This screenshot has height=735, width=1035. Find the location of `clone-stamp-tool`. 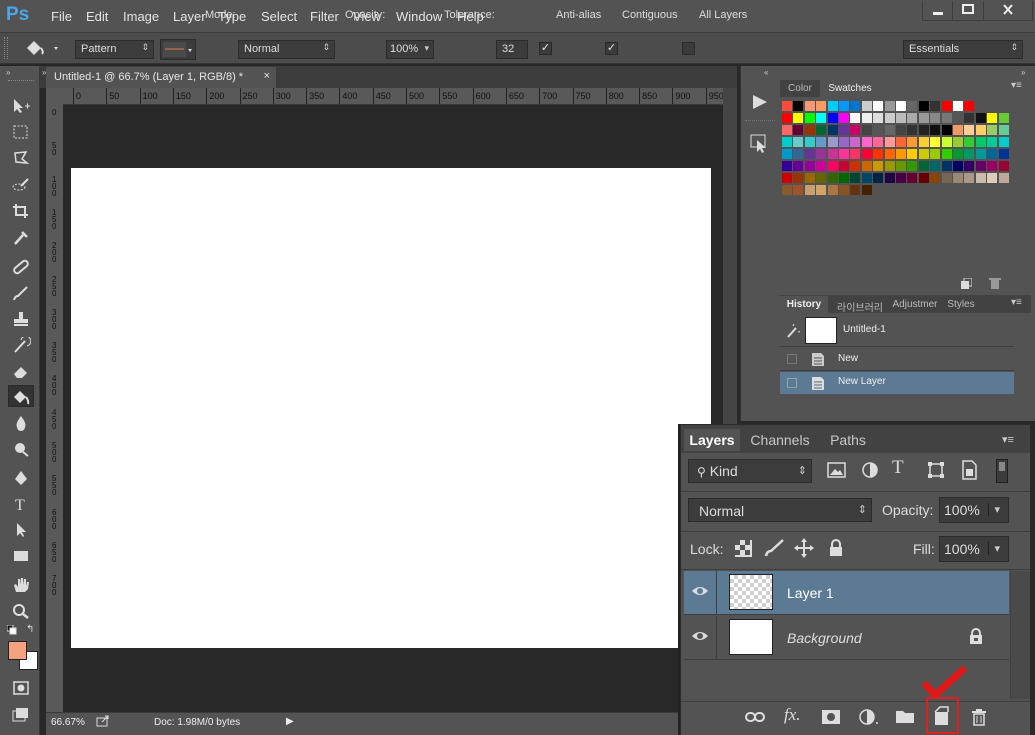

clone-stamp-tool is located at coordinates (21, 319).